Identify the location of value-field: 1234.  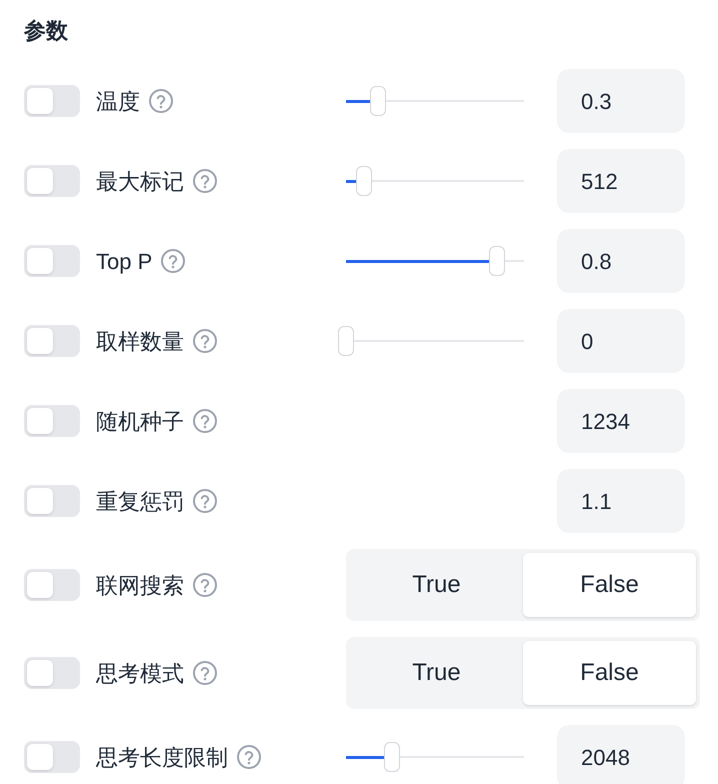
(621, 421).